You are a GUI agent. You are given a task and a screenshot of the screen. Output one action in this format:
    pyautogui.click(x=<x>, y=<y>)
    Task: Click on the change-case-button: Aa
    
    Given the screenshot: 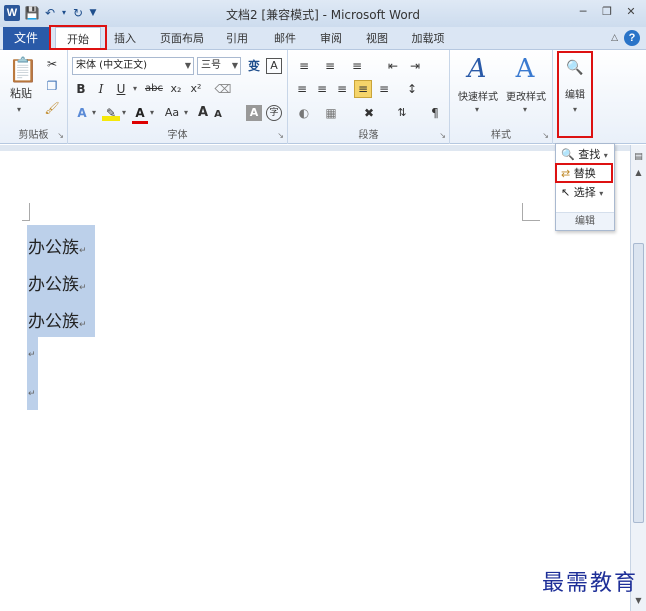 What is the action you would take?
    pyautogui.click(x=172, y=113)
    